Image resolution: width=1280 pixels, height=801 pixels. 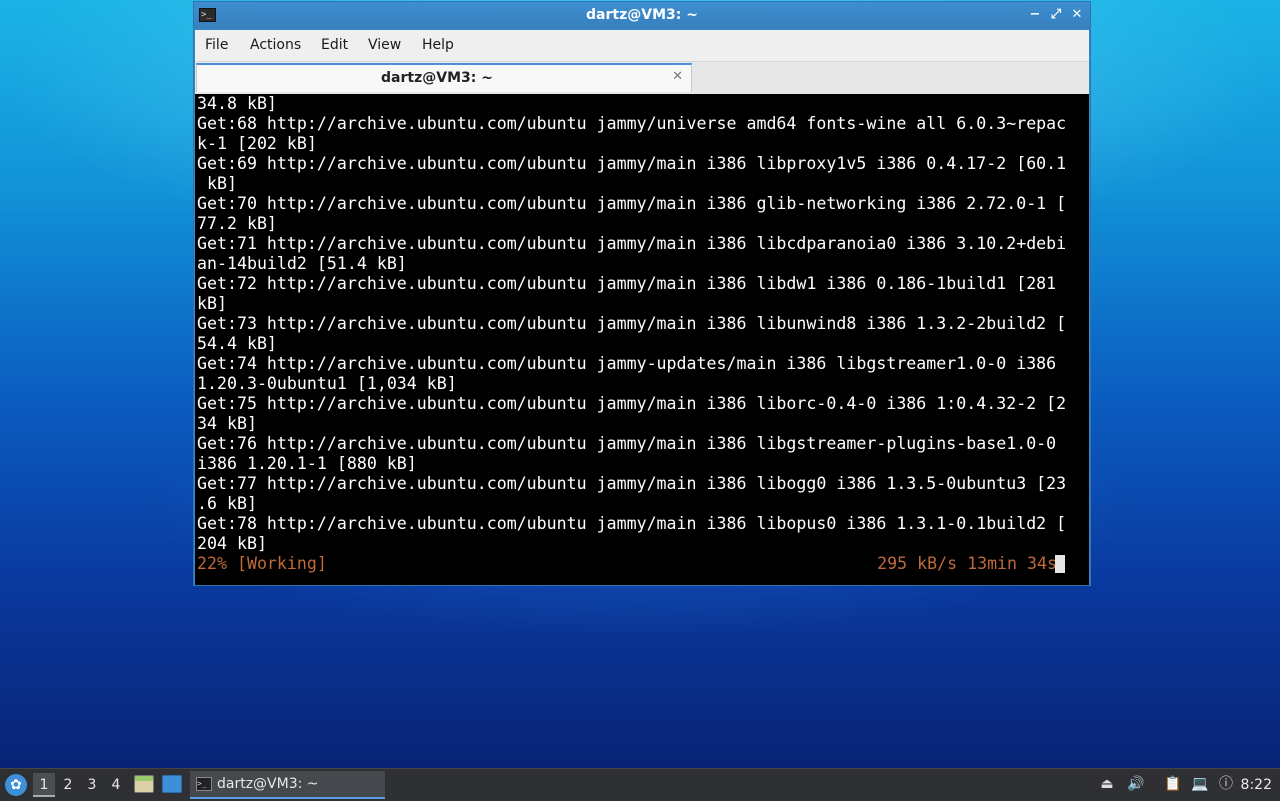 What do you see at coordinates (1060, 564) in the screenshot?
I see `text-cursor` at bounding box center [1060, 564].